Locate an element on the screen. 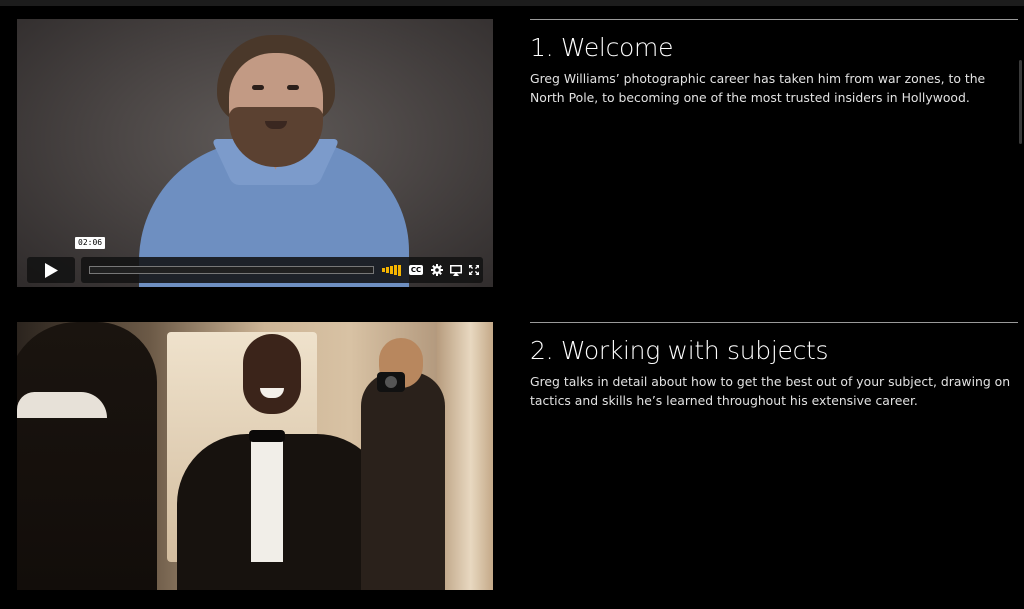  volume-button is located at coordinates (392, 270).